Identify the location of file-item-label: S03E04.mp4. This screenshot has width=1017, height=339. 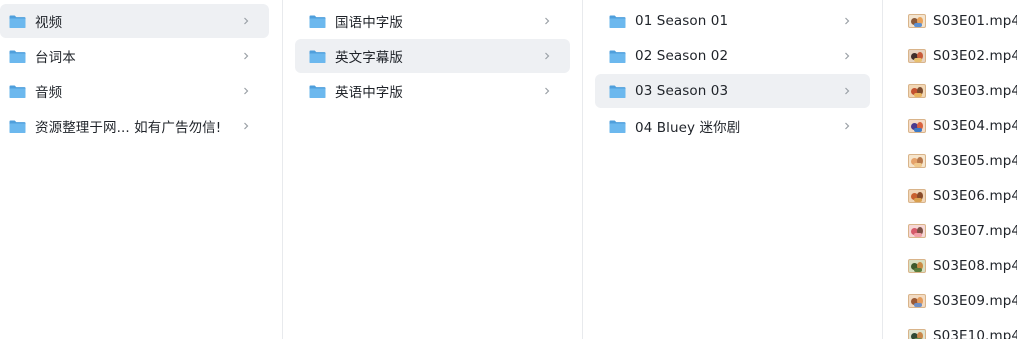
(975, 126).